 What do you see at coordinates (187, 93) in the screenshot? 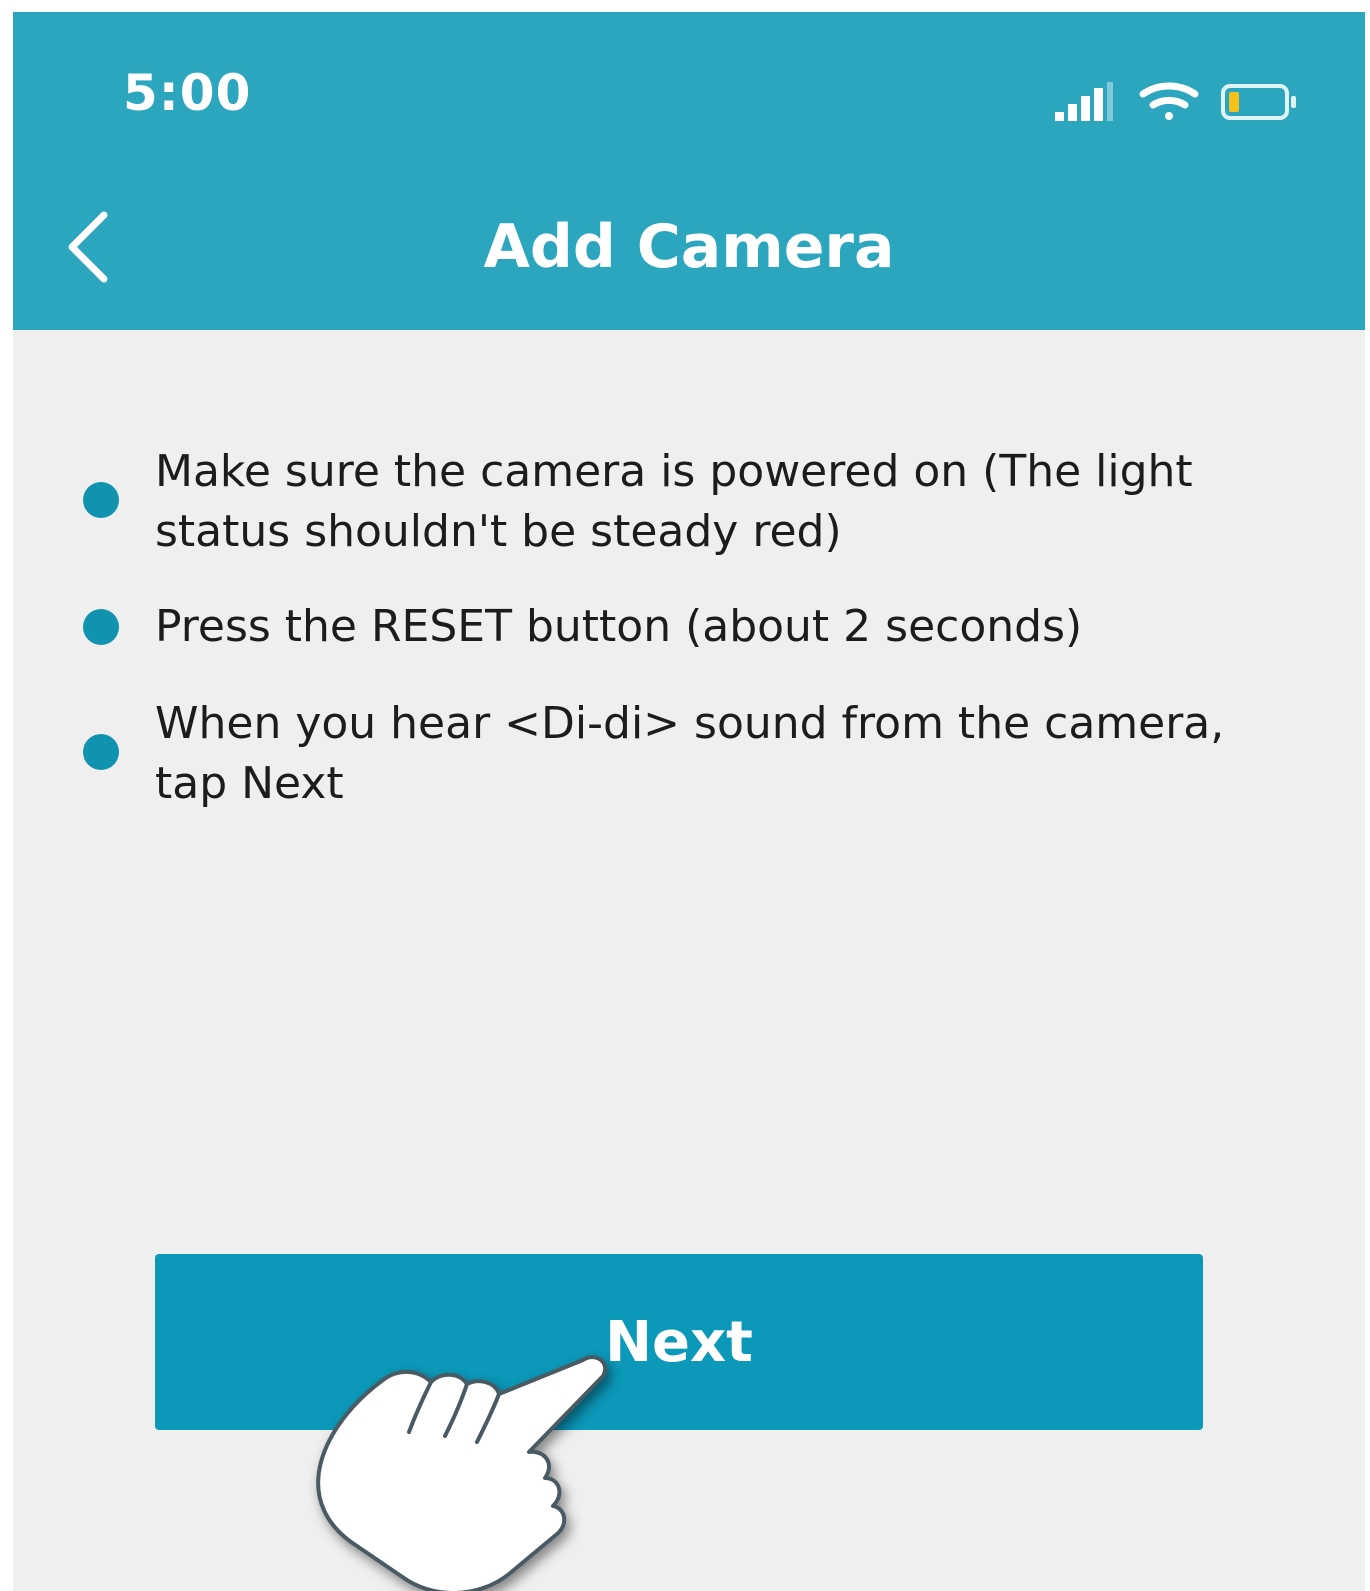
I see `status-time: 5:00` at bounding box center [187, 93].